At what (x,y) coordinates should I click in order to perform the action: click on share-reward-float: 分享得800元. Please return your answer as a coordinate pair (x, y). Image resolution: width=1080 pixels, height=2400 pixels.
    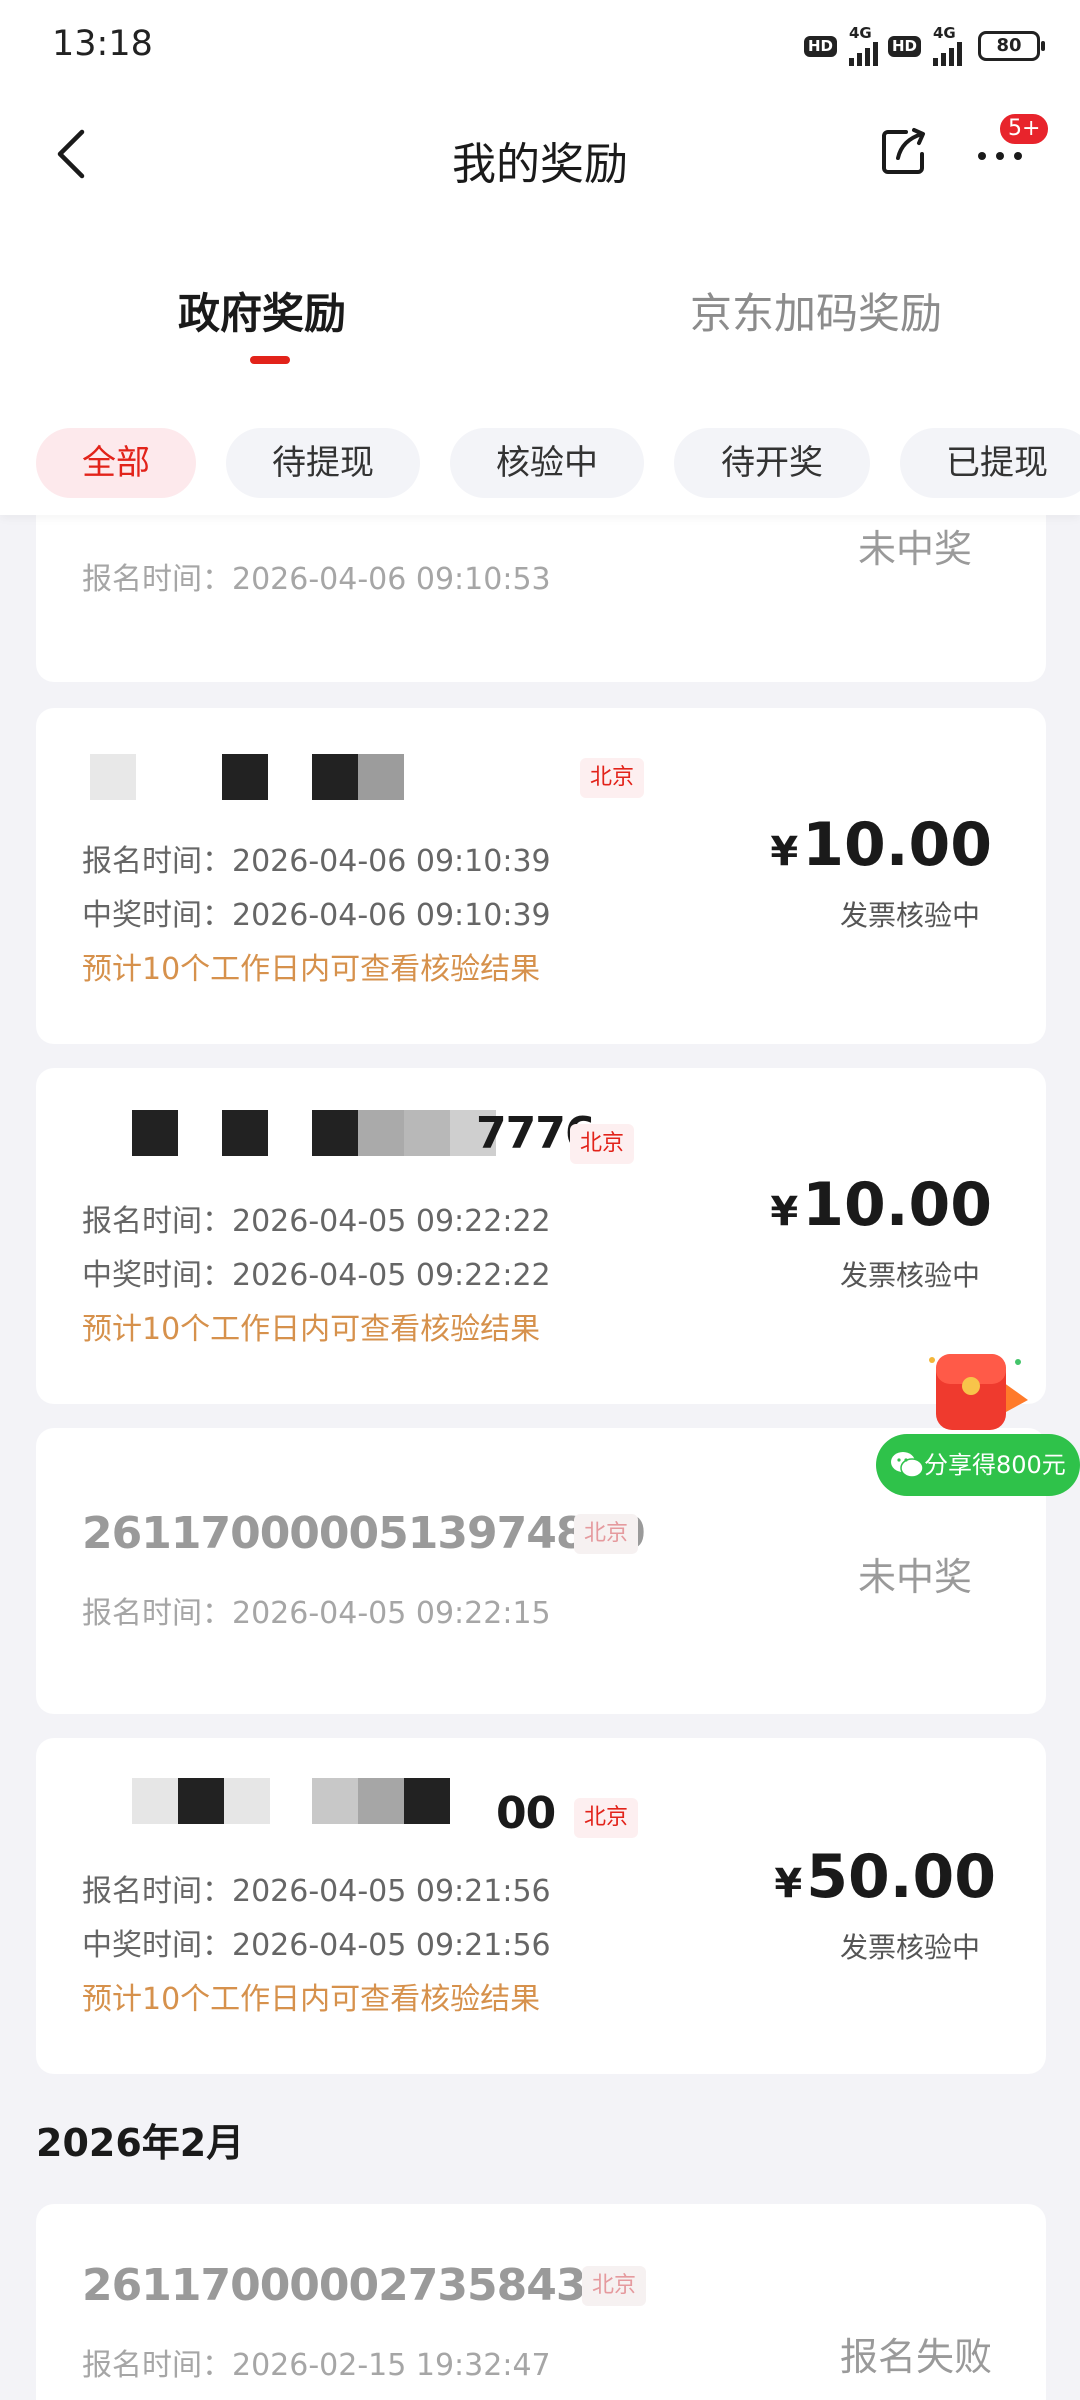
    Looking at the image, I should click on (975, 1420).